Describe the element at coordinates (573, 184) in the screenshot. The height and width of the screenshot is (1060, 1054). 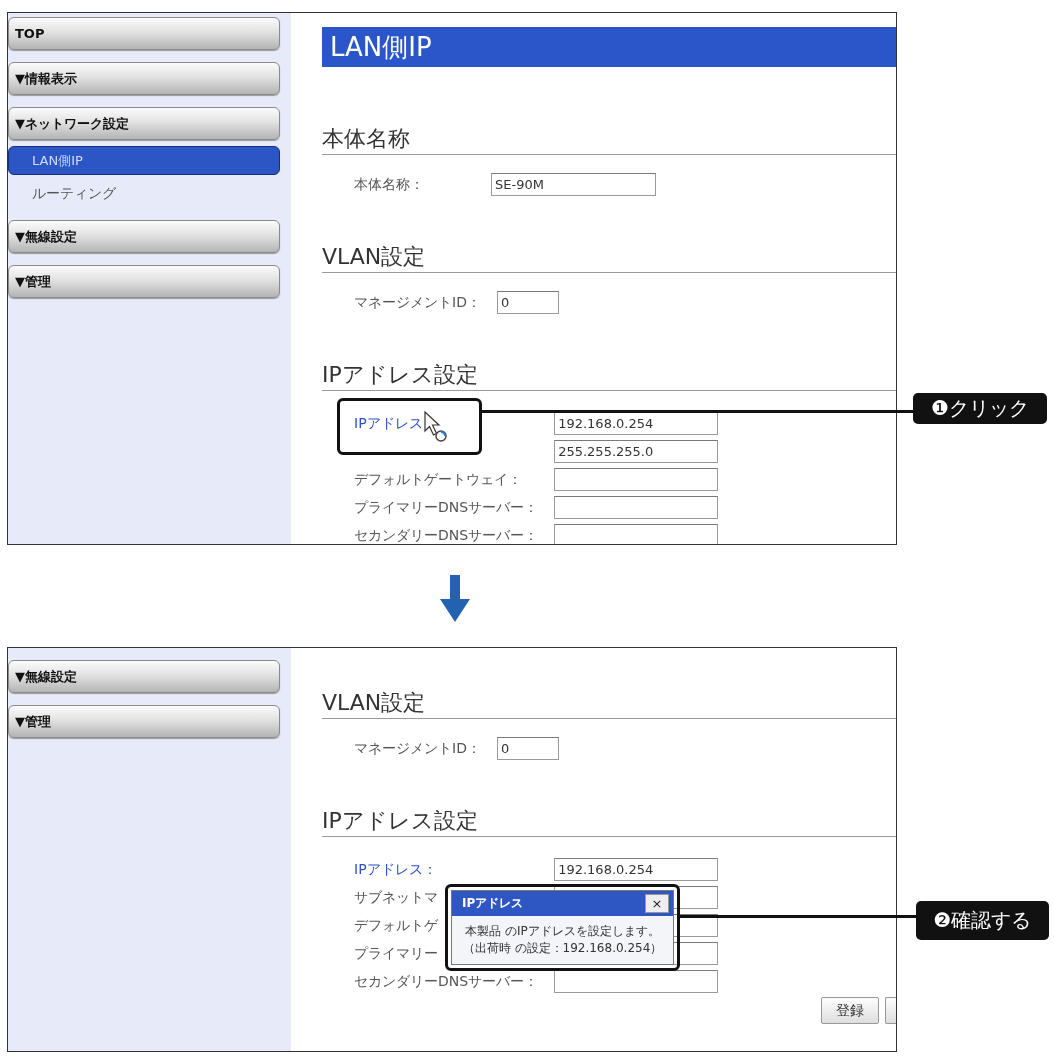
I see `input-field: SE-90M` at that location.